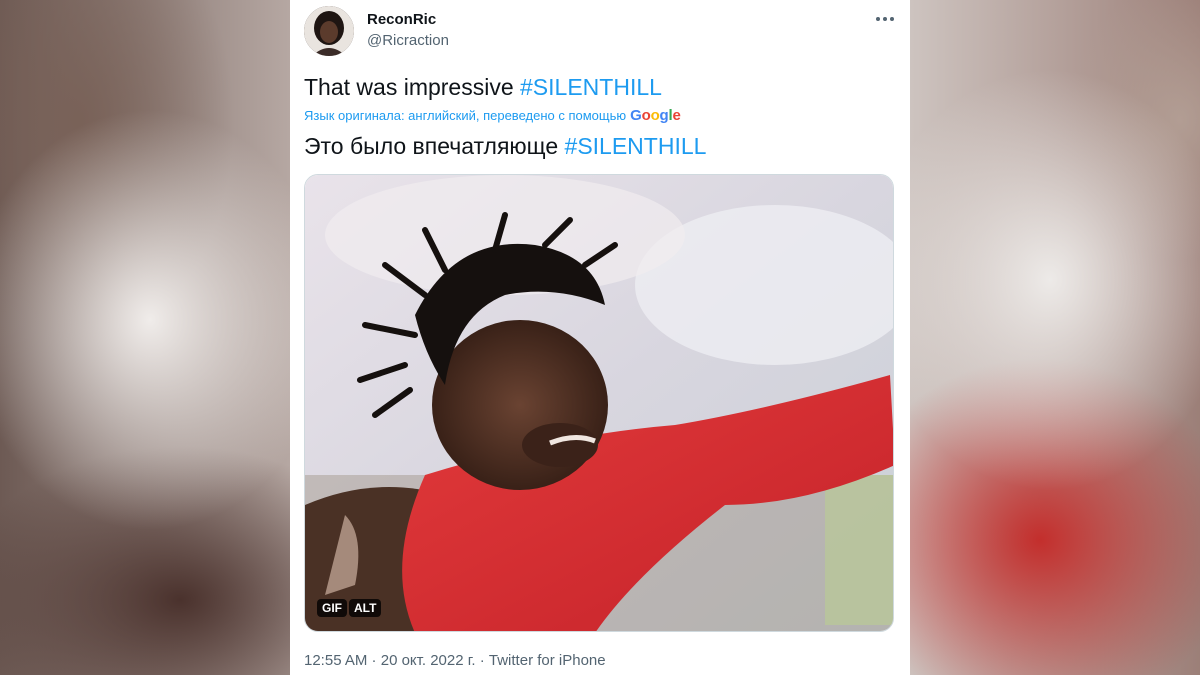 The width and height of the screenshot is (1200, 675). What do you see at coordinates (335, 660) in the screenshot?
I see `tweet-time: 12:55 AM` at bounding box center [335, 660].